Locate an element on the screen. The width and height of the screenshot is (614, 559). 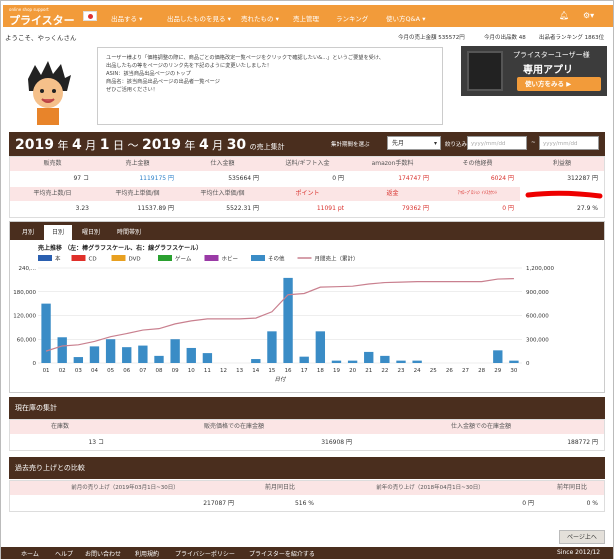
x-tick-label: 26 is located at coordinates (449, 371).